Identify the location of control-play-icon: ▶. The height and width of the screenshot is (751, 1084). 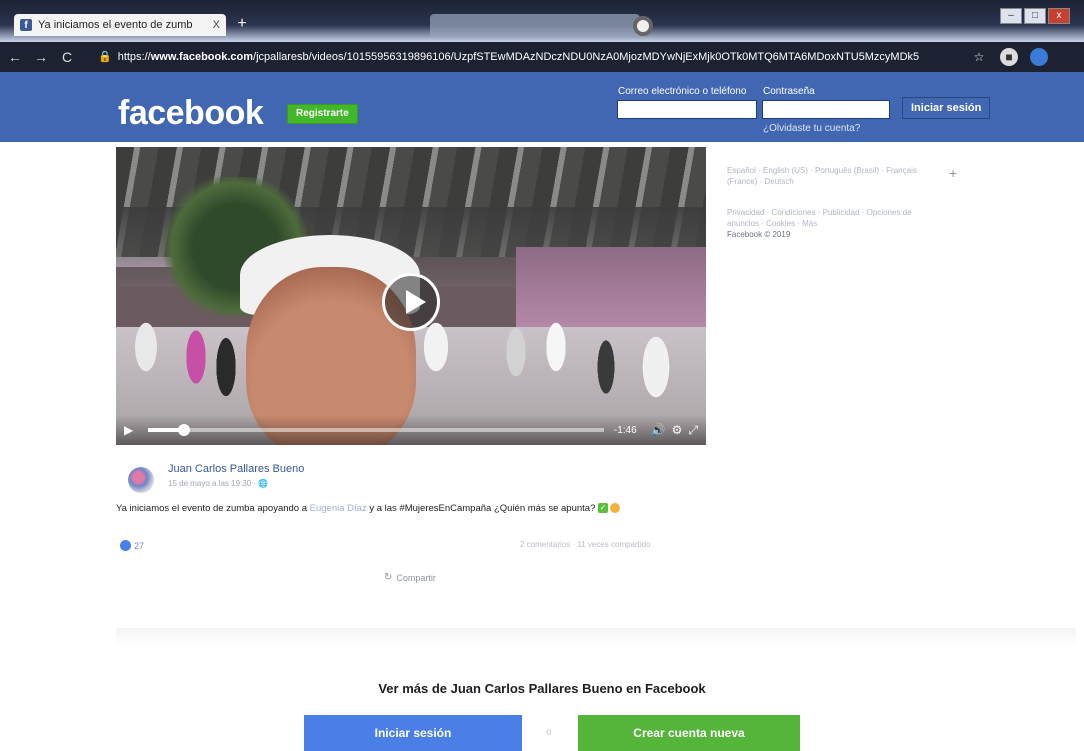
(131, 430).